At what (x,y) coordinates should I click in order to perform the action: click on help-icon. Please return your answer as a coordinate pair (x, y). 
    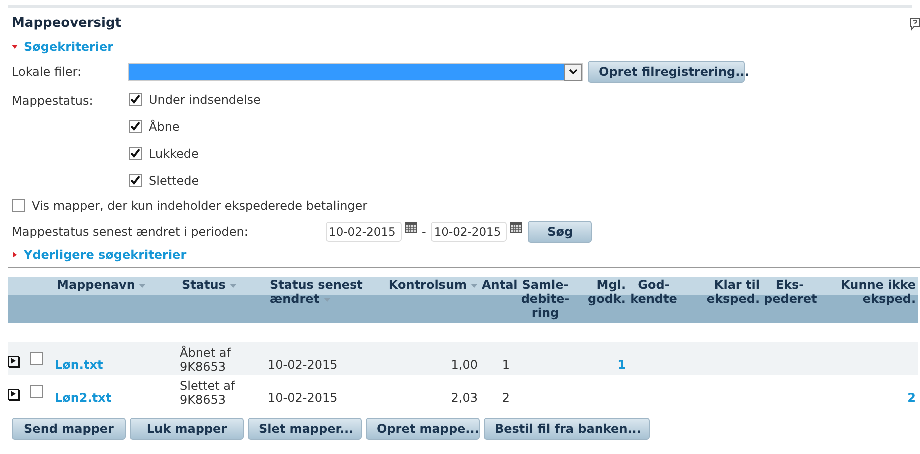
    Looking at the image, I should click on (915, 24).